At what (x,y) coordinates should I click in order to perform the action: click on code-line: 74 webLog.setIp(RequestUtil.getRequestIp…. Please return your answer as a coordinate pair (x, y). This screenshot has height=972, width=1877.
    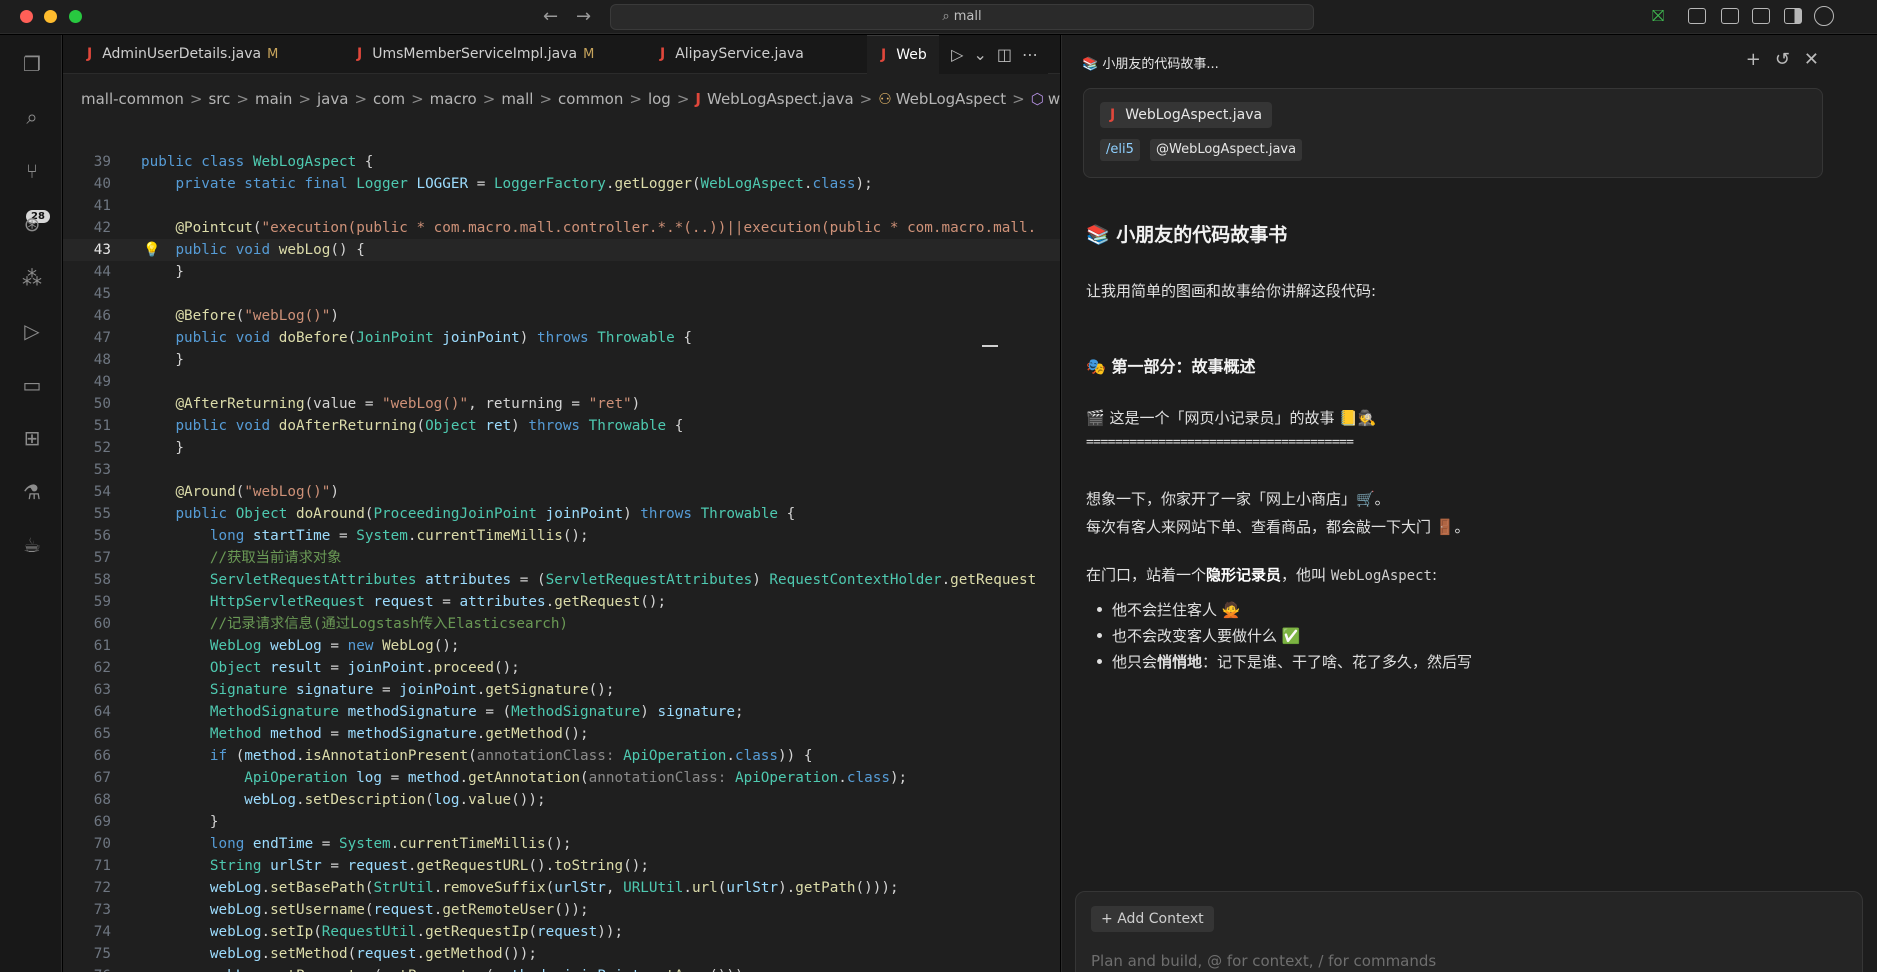
    Looking at the image, I should click on (561, 932).